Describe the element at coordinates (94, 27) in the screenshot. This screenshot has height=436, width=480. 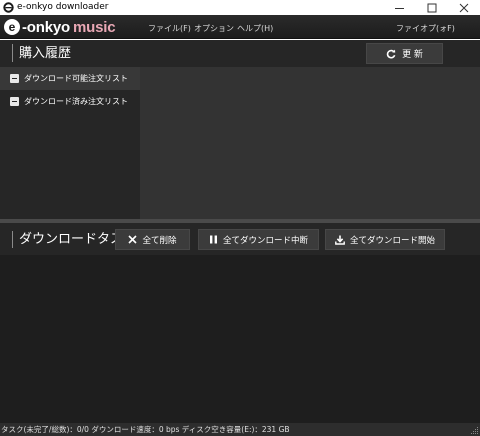
I see `logo-music: music` at that location.